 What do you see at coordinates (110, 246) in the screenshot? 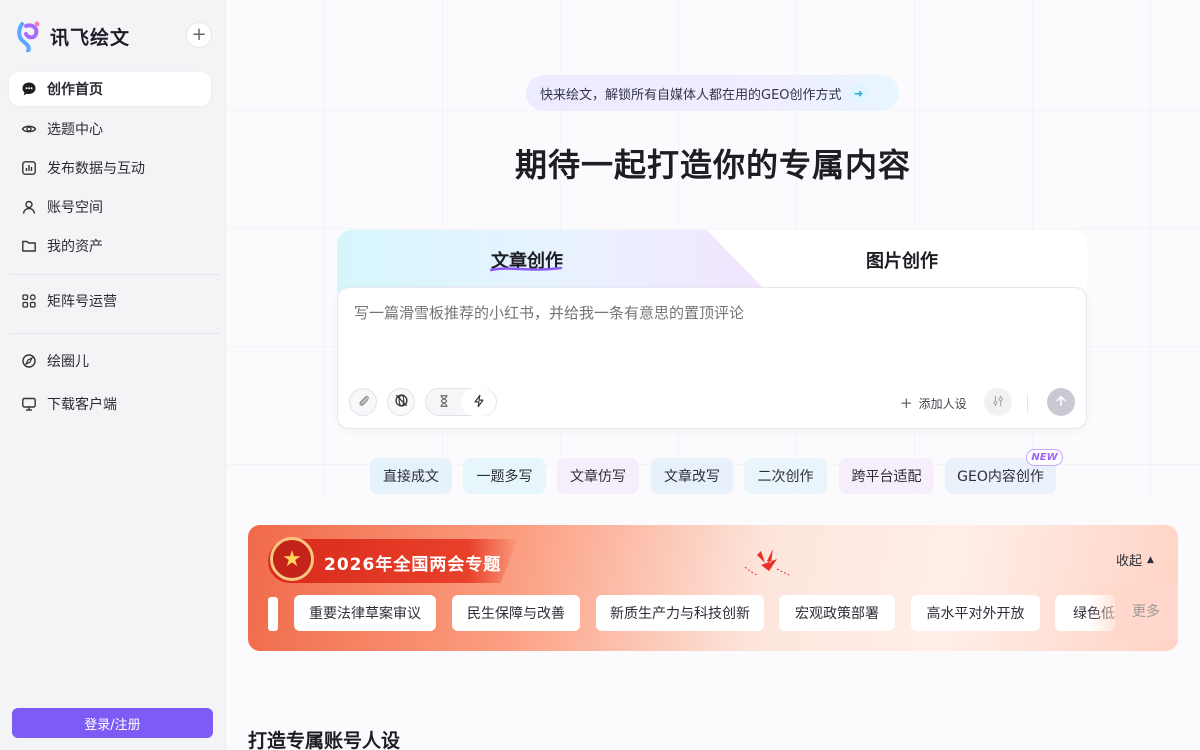
I see `sidebar-item-assets: 我的资产` at bounding box center [110, 246].